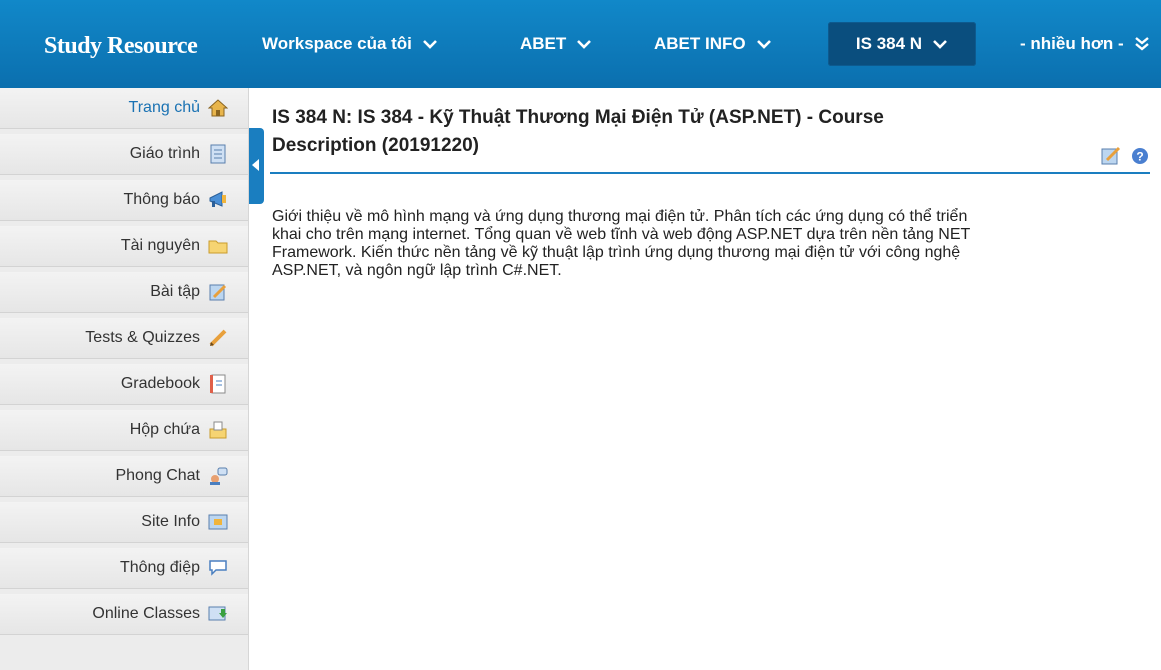 The width and height of the screenshot is (1161, 670). I want to click on sidebar-item-syllabus: Giáo trình, so click(124, 154).